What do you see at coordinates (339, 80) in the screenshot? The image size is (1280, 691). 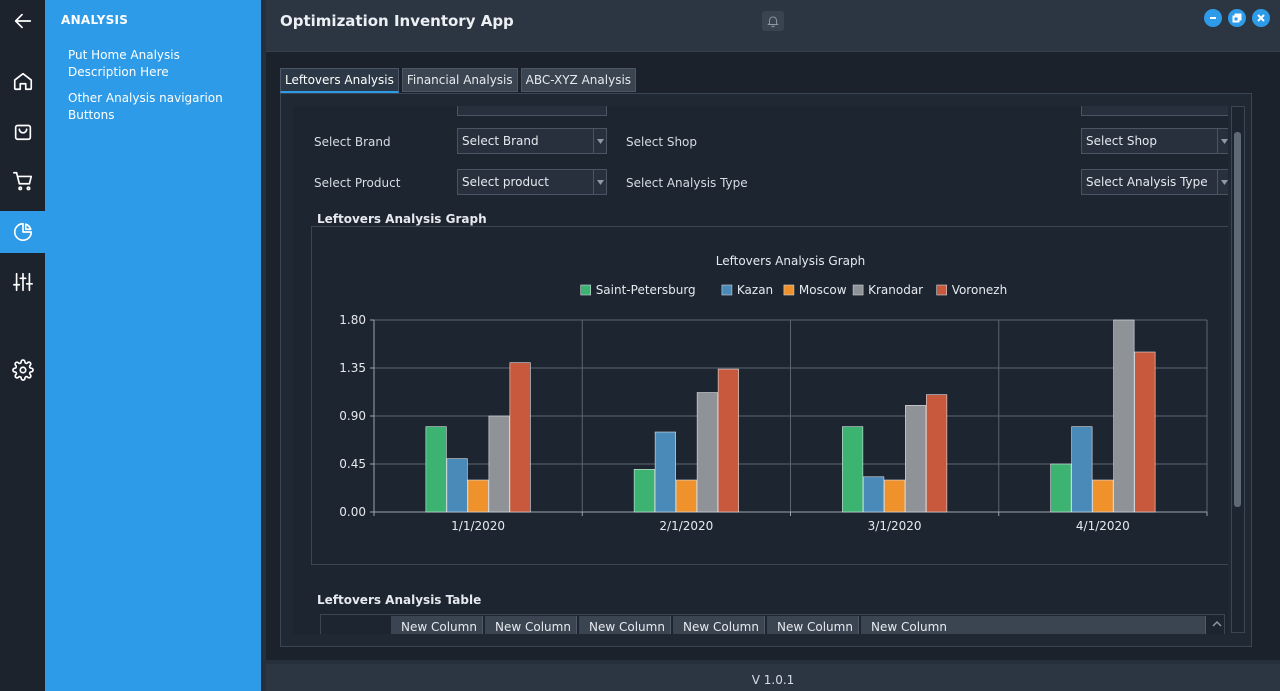 I see `tab-leftovers-analysis: Leftovers Analysis` at bounding box center [339, 80].